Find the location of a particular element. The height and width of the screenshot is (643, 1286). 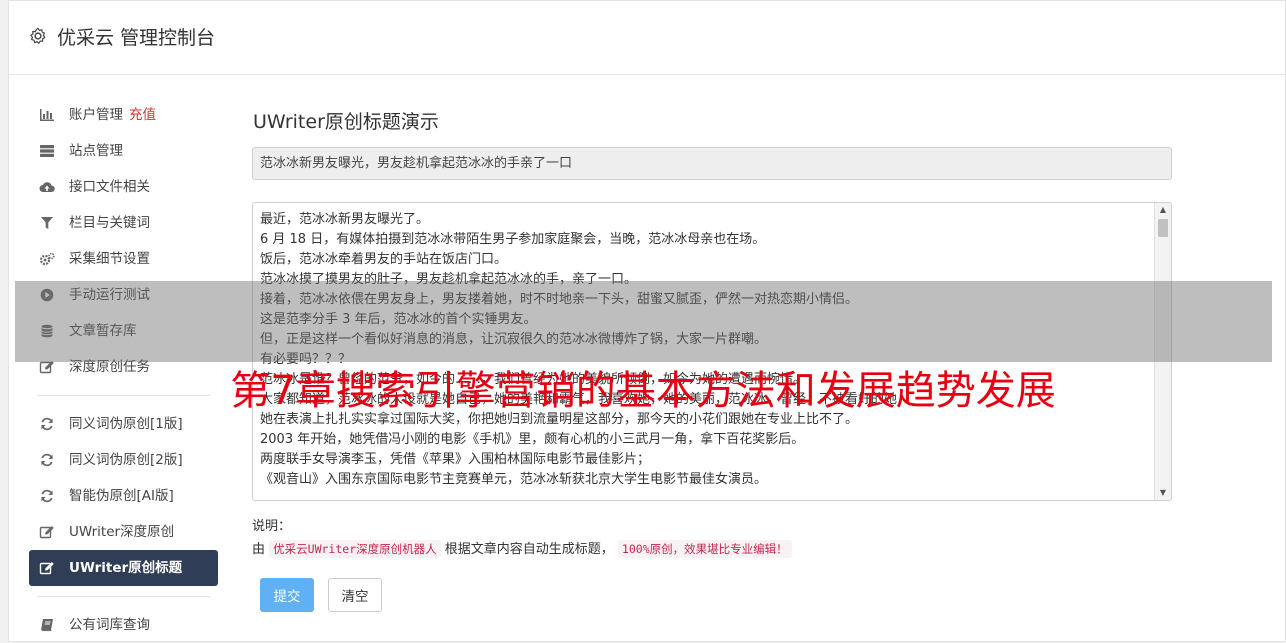

filter-icon is located at coordinates (47, 223).